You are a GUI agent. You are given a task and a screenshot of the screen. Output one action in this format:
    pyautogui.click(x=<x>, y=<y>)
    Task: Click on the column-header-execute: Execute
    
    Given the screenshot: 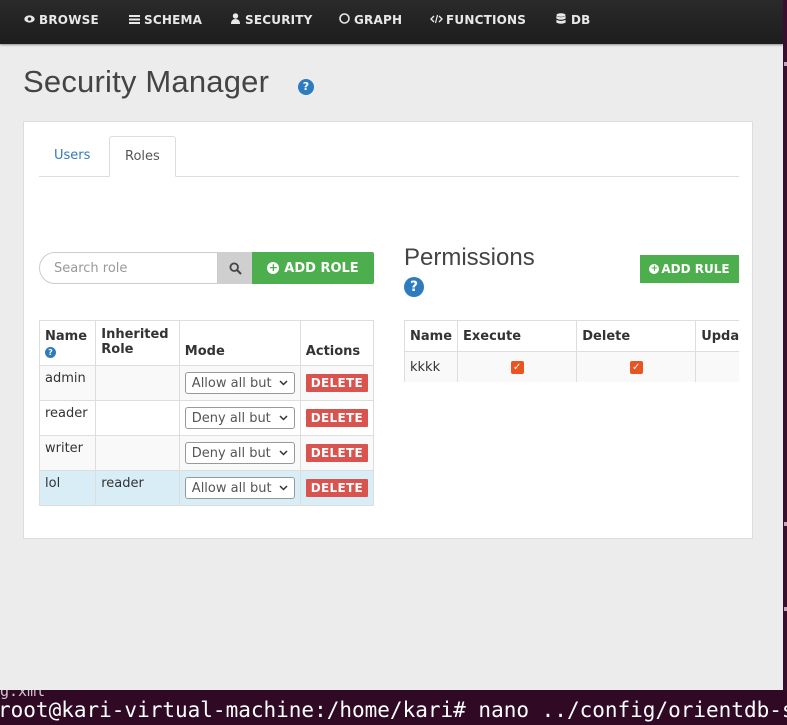 What is the action you would take?
    pyautogui.click(x=517, y=336)
    